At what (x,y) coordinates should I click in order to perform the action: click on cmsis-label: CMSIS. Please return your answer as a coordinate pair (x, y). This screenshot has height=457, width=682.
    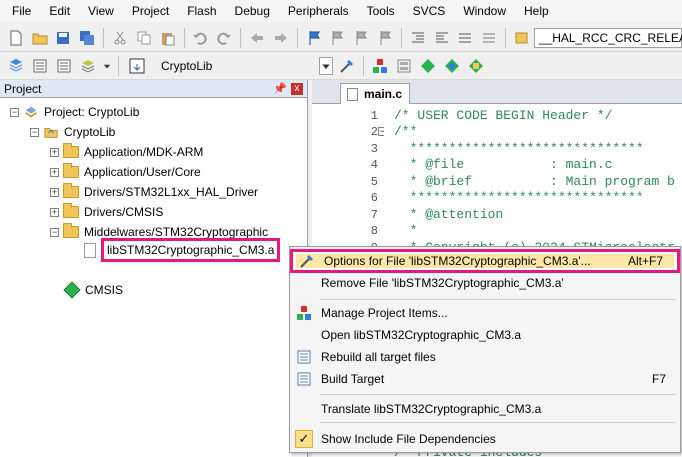
    Looking at the image, I should click on (104, 290).